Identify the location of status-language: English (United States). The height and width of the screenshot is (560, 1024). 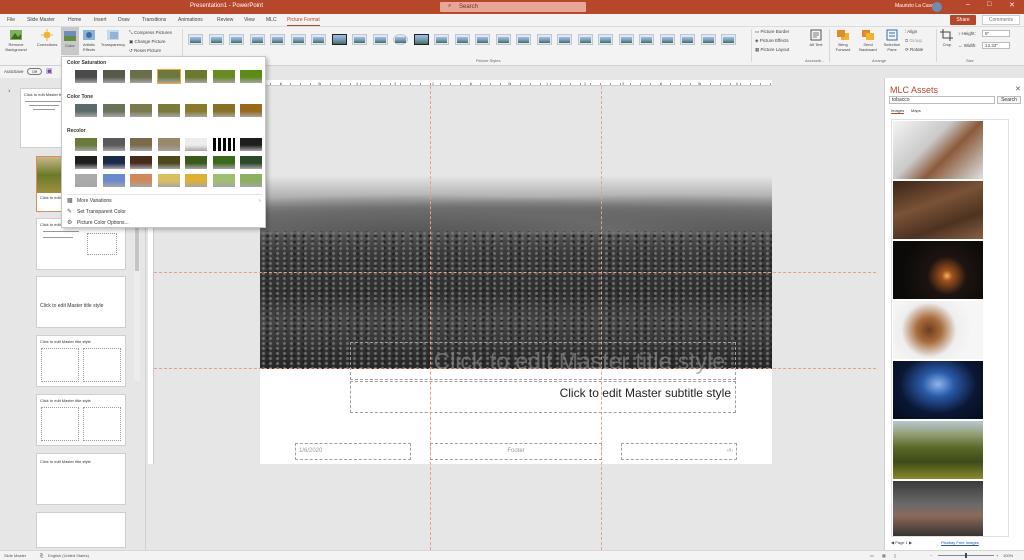
(68, 555).